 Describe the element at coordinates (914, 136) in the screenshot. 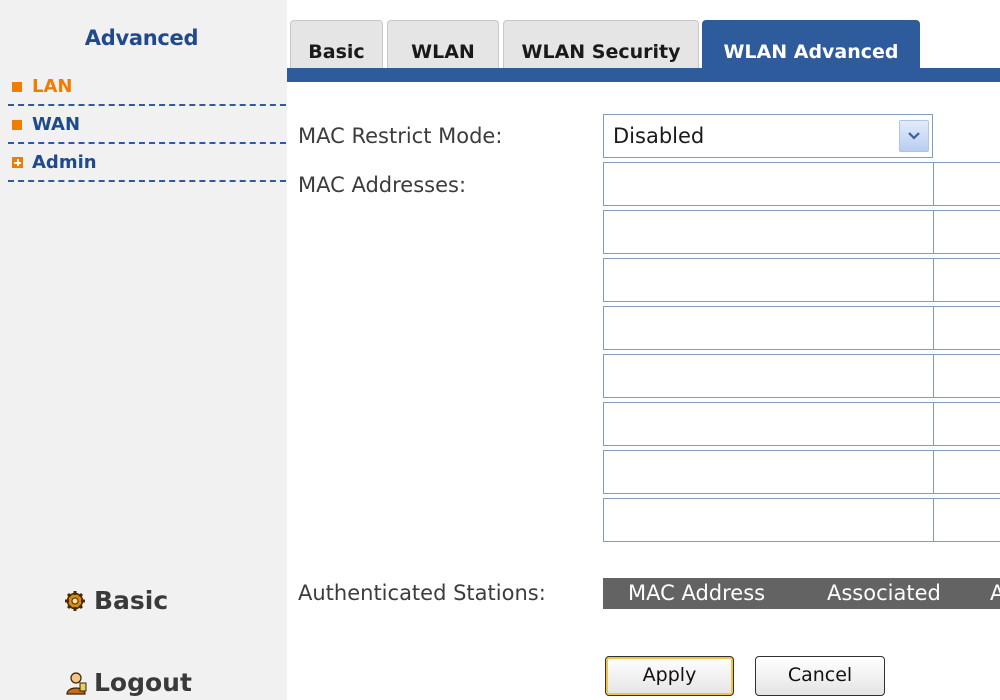

I see `chevron-down-icon` at that location.